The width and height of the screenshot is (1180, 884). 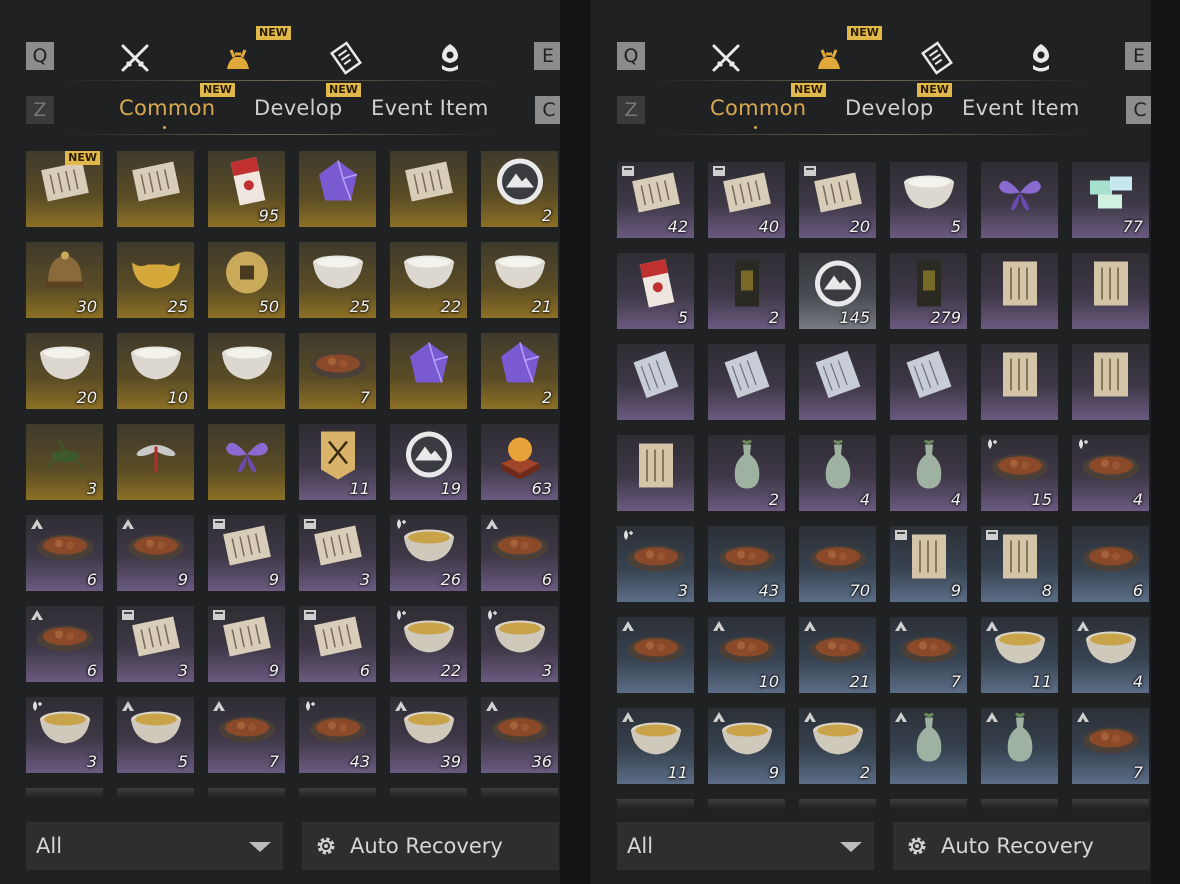 What do you see at coordinates (519, 462) in the screenshot?
I see `inventory-slot: 63` at bounding box center [519, 462].